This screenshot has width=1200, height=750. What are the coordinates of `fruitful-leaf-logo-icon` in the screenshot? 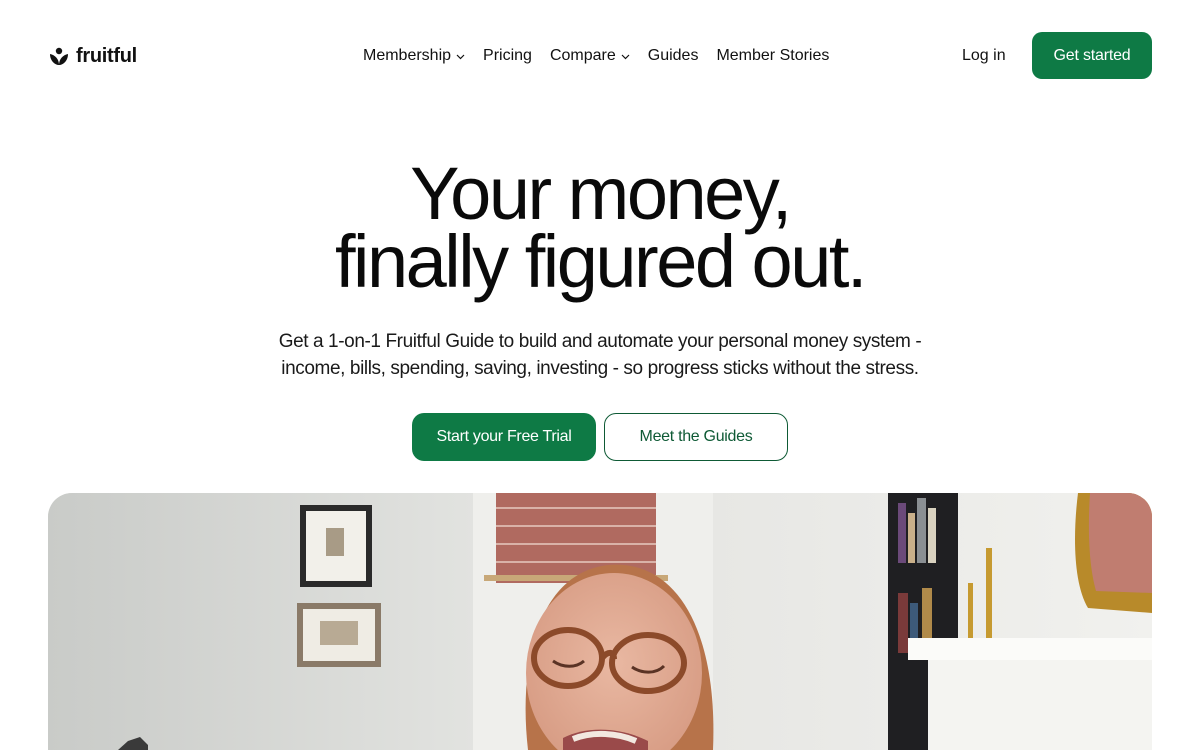 It's located at (59, 56).